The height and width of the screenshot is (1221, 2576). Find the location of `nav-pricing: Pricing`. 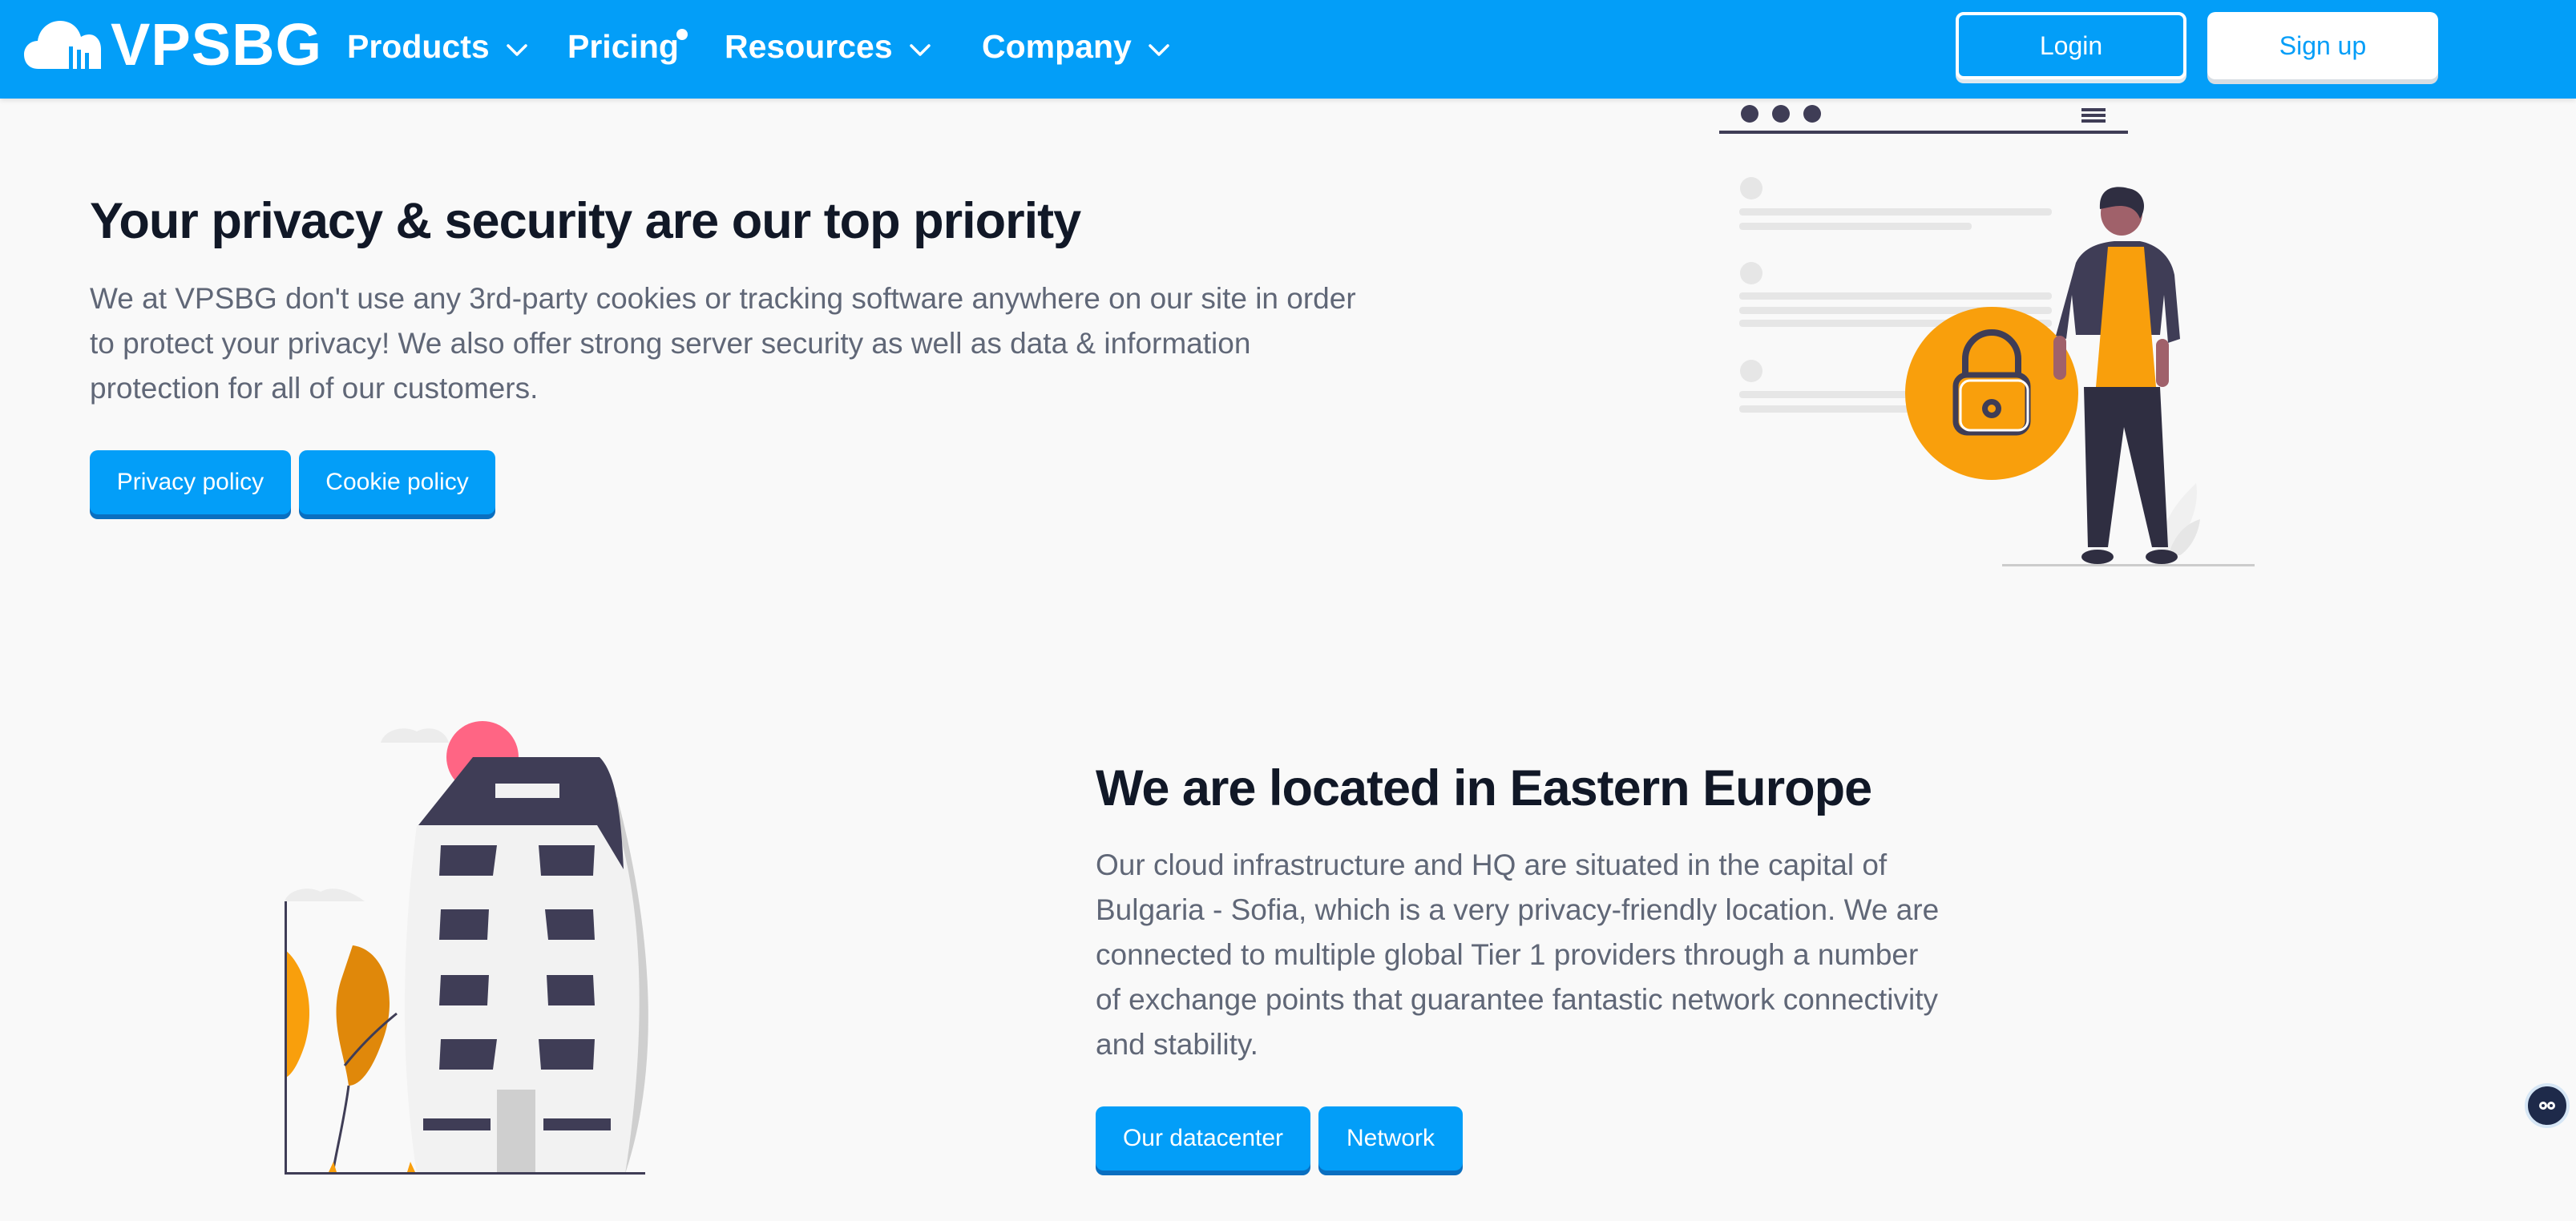

nav-pricing: Pricing is located at coordinates (628, 47).